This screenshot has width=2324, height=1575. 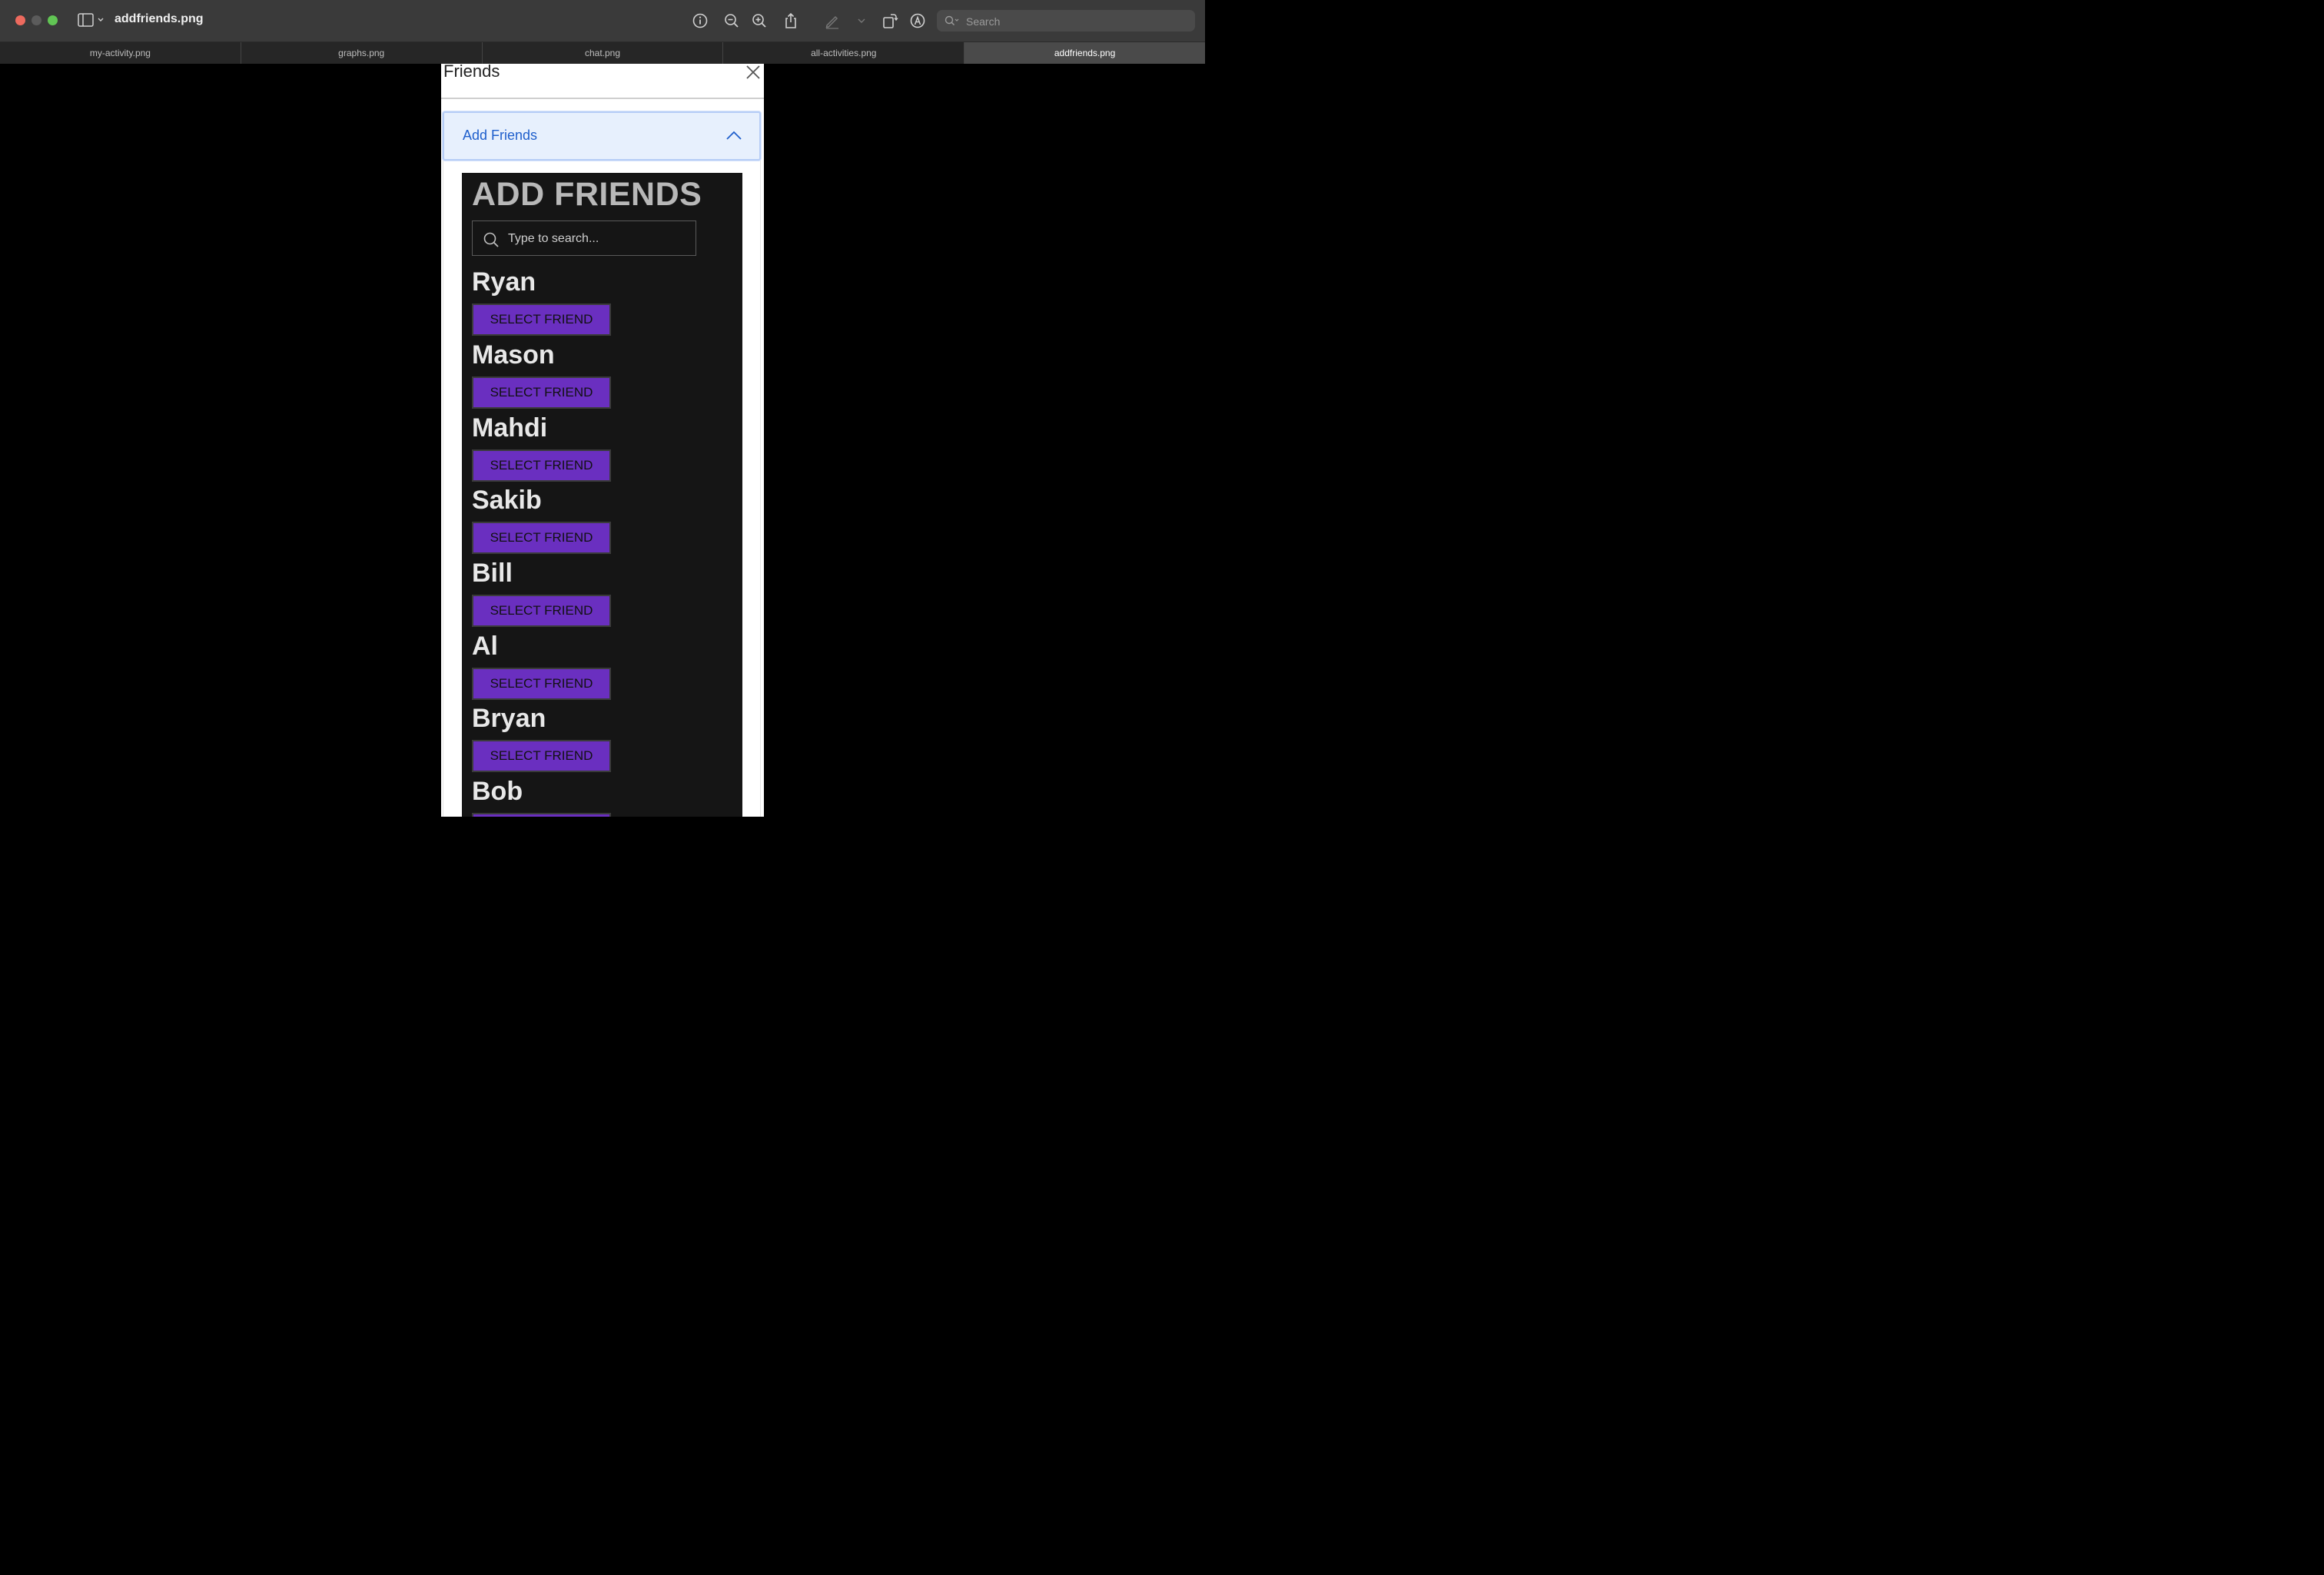 What do you see at coordinates (1077, 21) in the screenshot?
I see `toolbar-search-input` at bounding box center [1077, 21].